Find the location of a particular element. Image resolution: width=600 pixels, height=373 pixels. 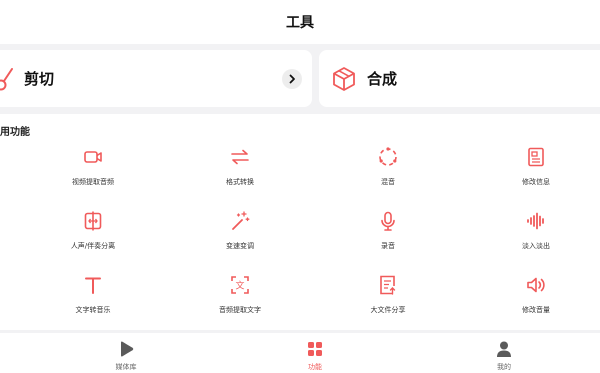

tool-label: 淡入淡出 is located at coordinates (536, 246).